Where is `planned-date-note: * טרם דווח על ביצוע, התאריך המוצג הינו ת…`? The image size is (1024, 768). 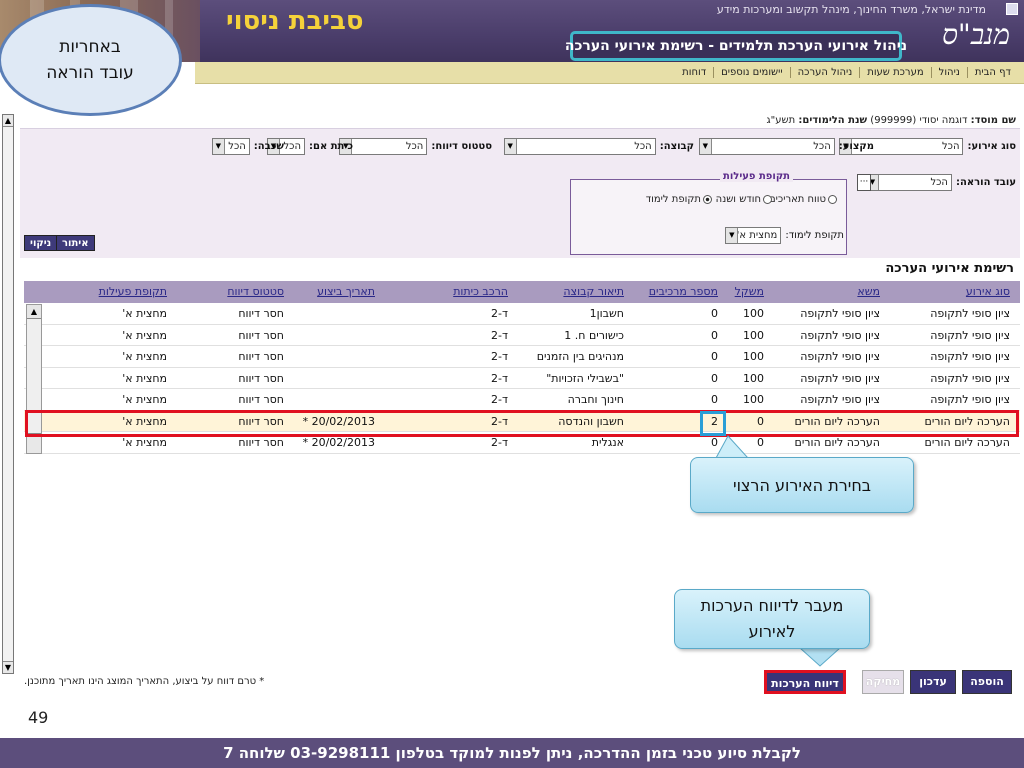
planned-date-note: * טרם דווח על ביצוע, התאריך המוצג הינו ת… is located at coordinates (144, 681).